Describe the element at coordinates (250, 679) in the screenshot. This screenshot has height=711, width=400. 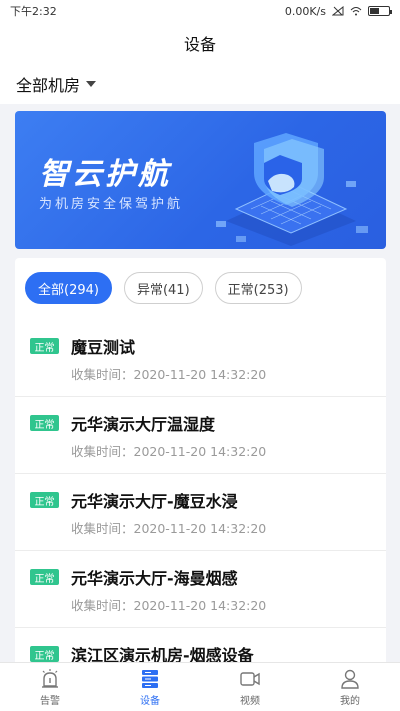
I see `video-camera-icon` at that location.